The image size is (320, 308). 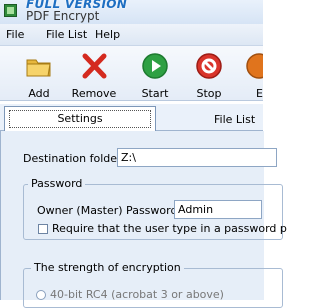 I want to click on stop-button: Stop, so click(x=209, y=73).